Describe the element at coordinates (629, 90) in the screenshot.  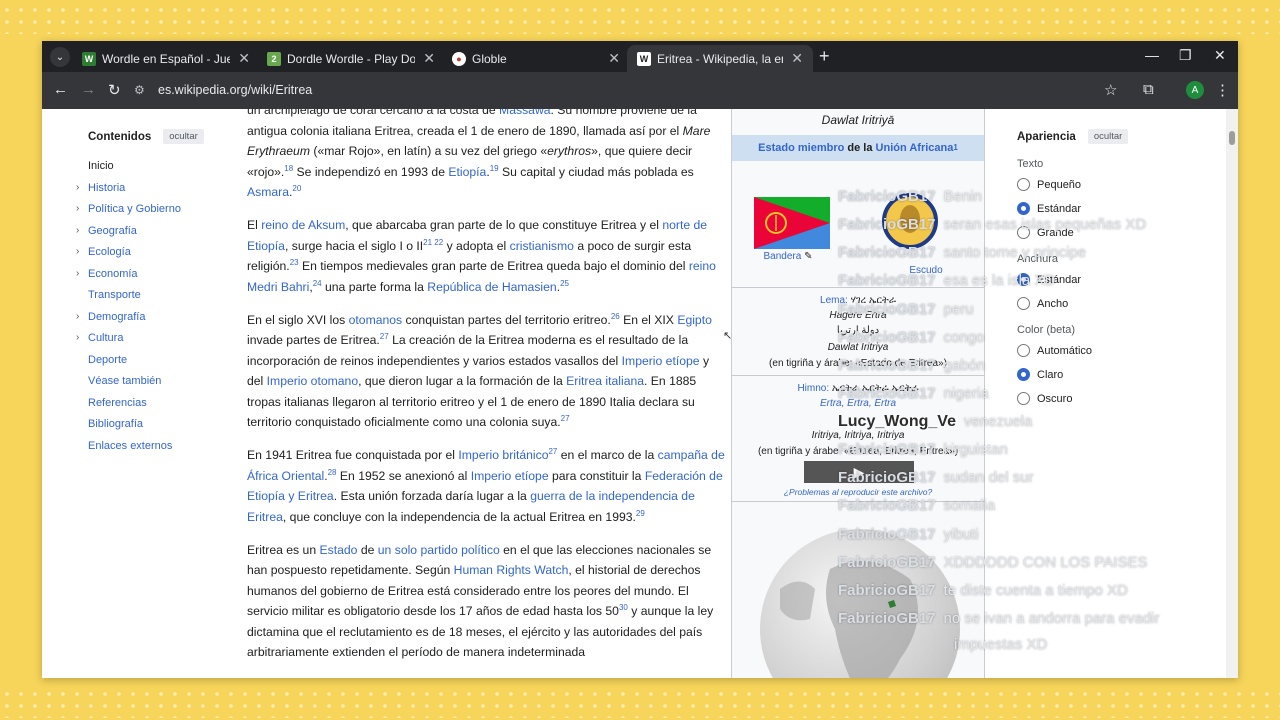
I see `address-bar: ⚙ es.wikipedia.org/wiki/Eritrea` at that location.